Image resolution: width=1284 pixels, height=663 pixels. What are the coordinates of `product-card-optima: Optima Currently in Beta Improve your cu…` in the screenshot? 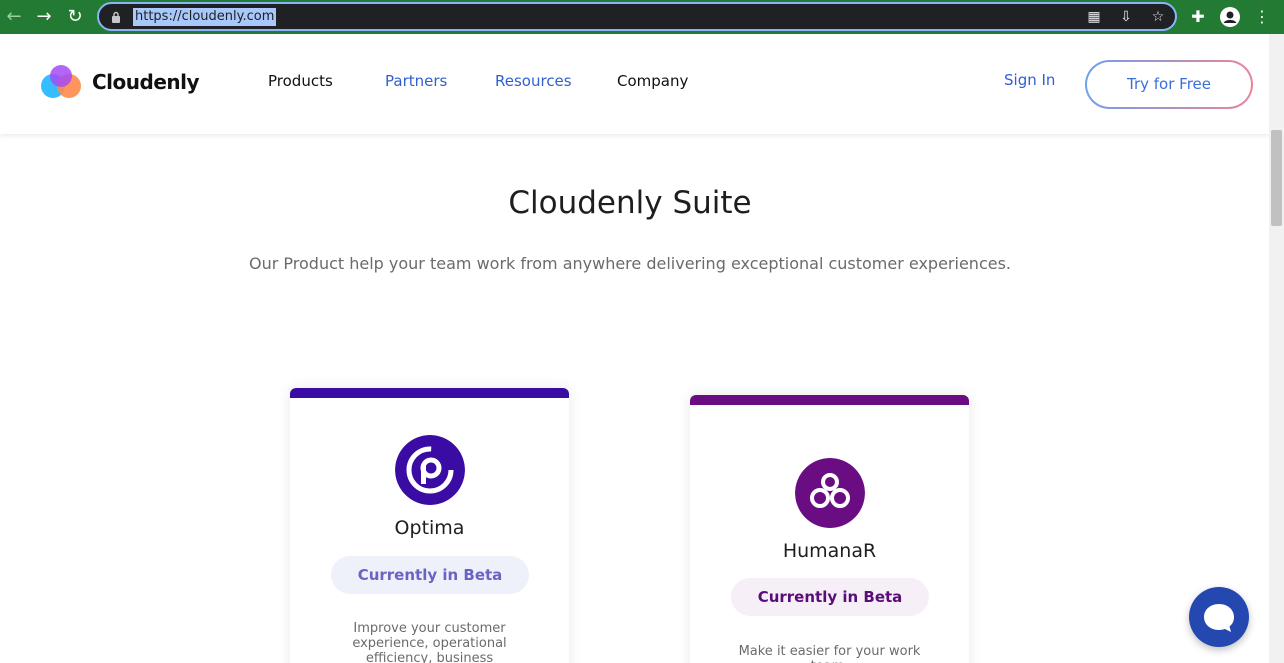 It's located at (429, 525).